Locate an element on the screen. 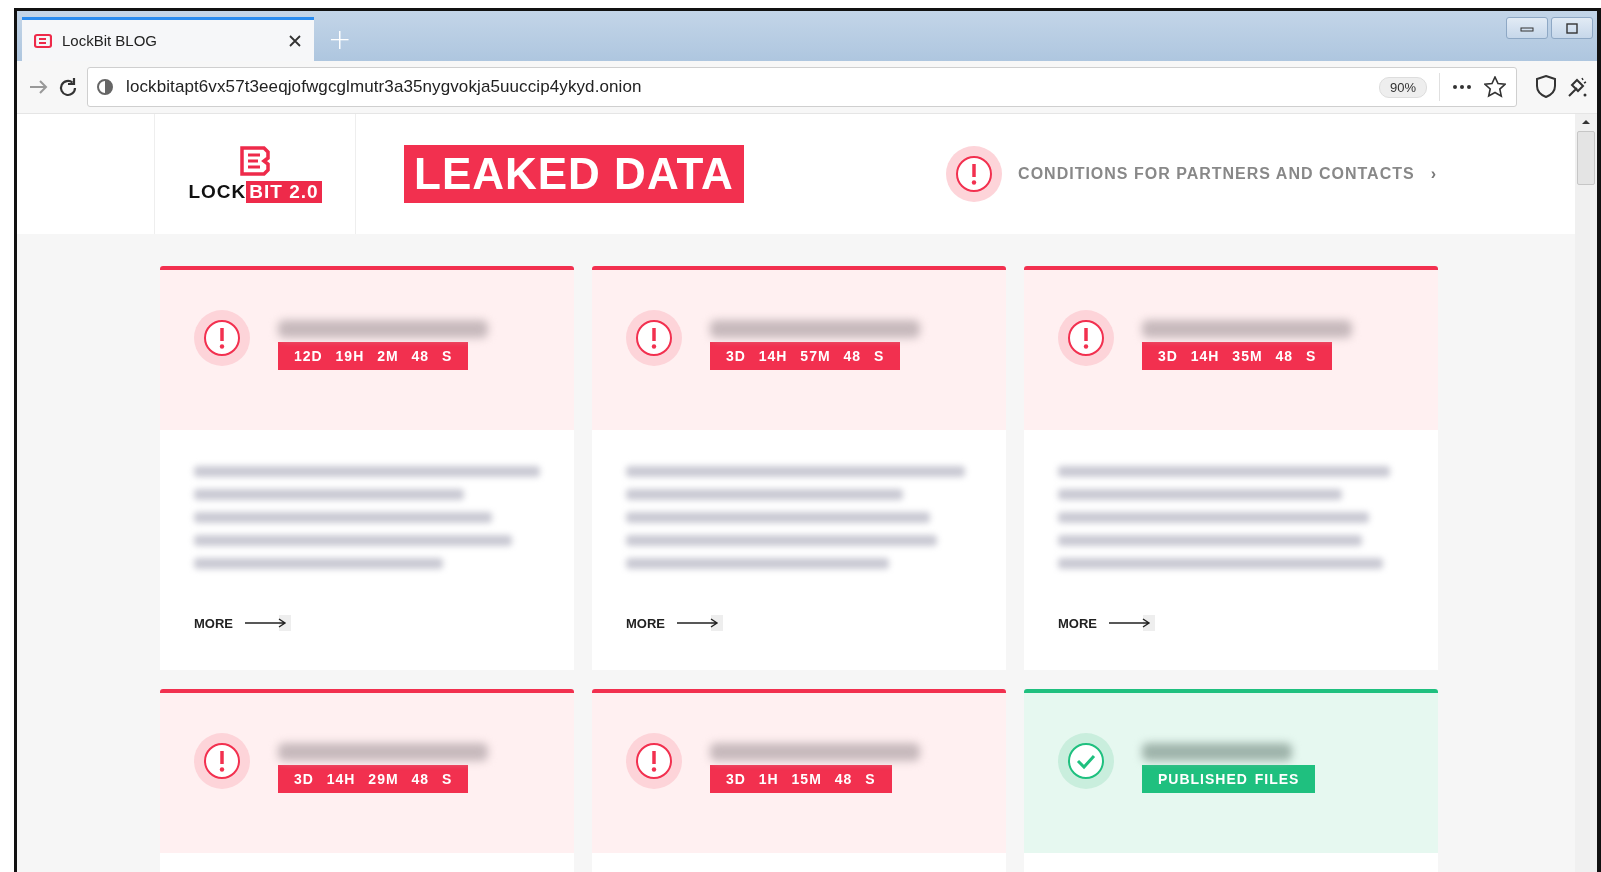 The height and width of the screenshot is (872, 1601). scroll-thumb is located at coordinates (1586, 158).